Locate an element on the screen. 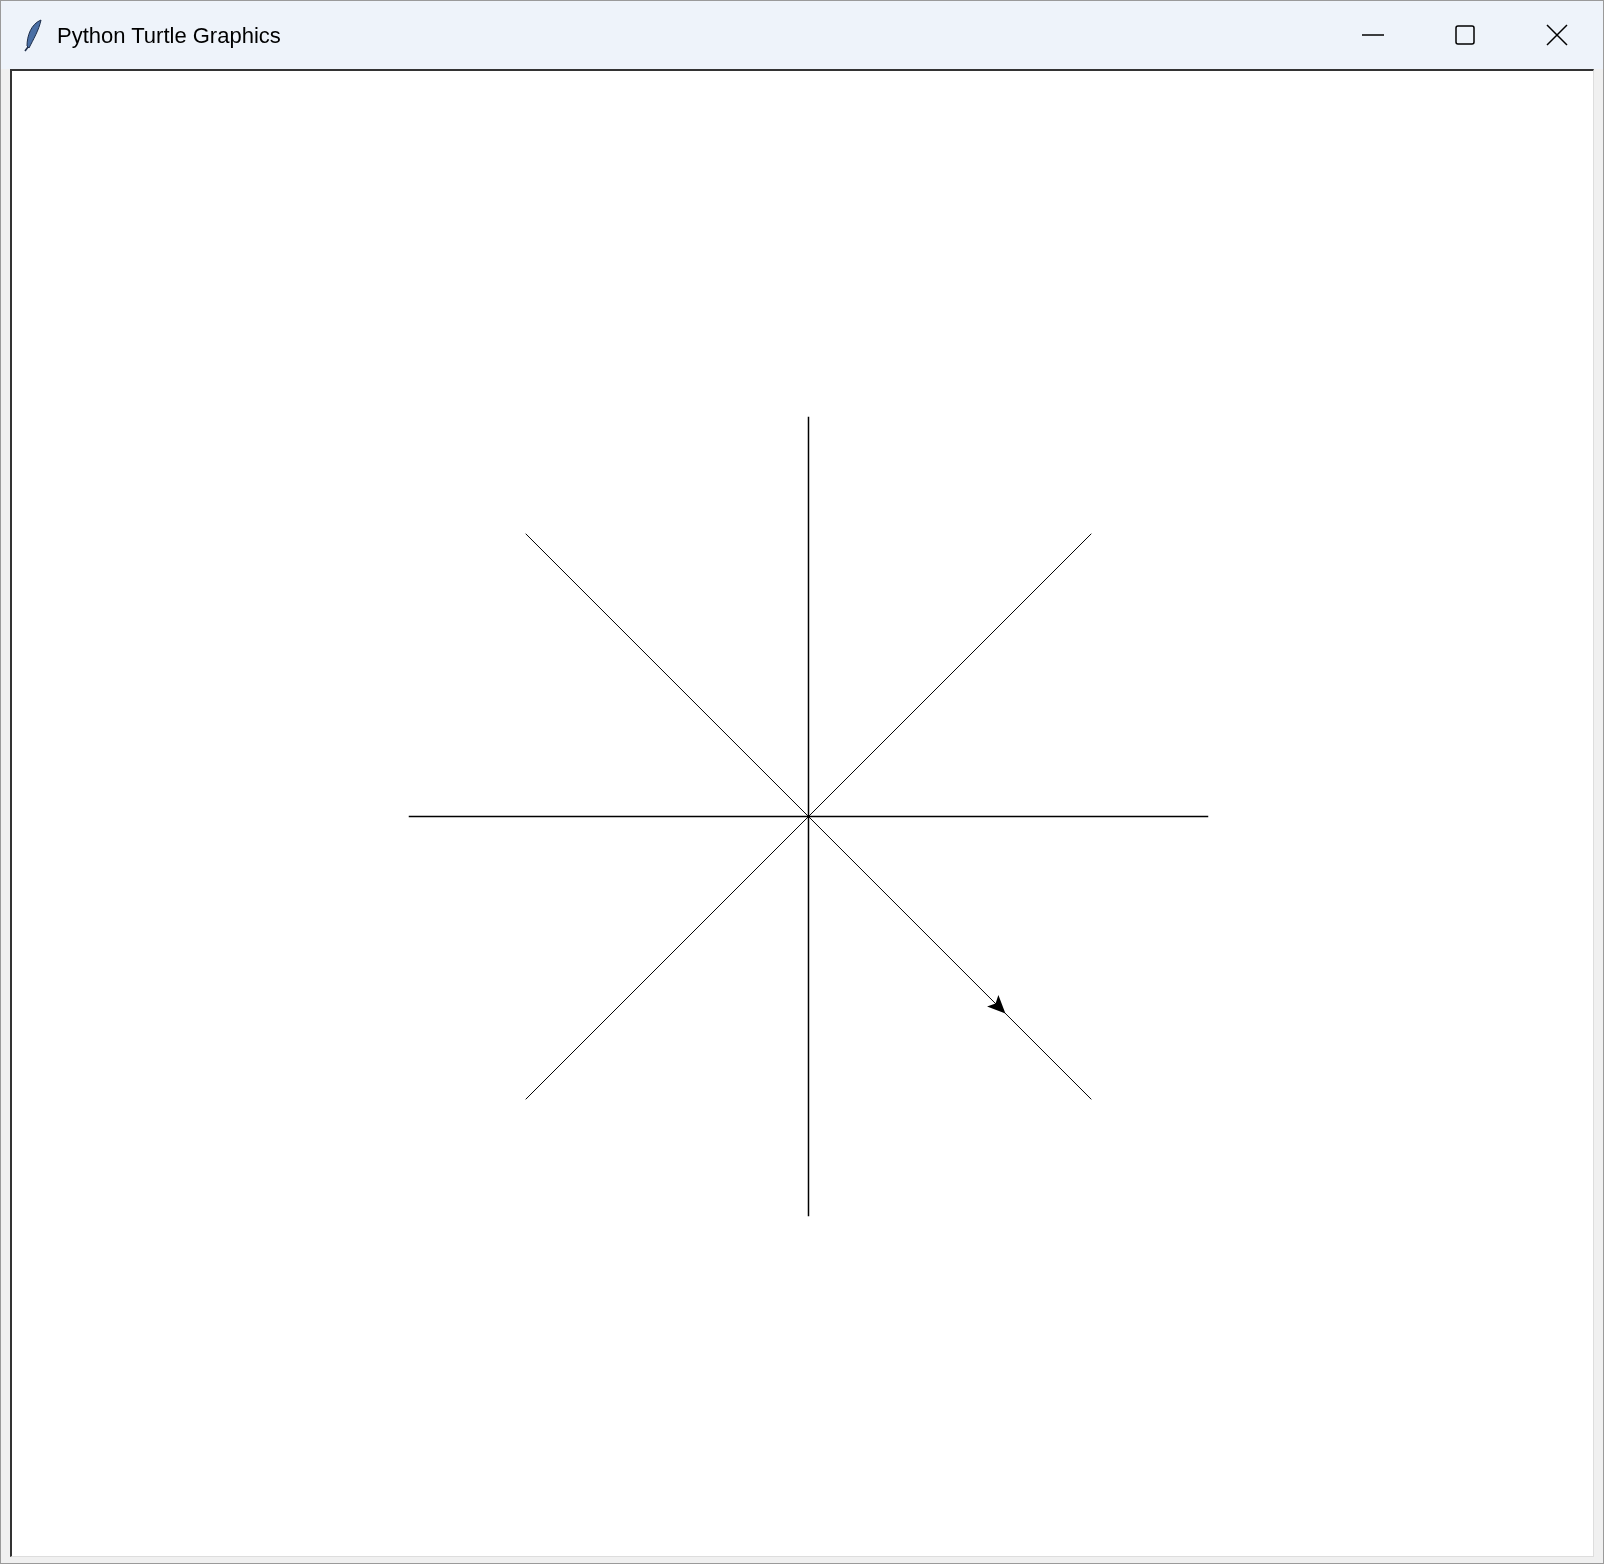 The height and width of the screenshot is (1564, 1604). minimize-icon is located at coordinates (1373, 35).